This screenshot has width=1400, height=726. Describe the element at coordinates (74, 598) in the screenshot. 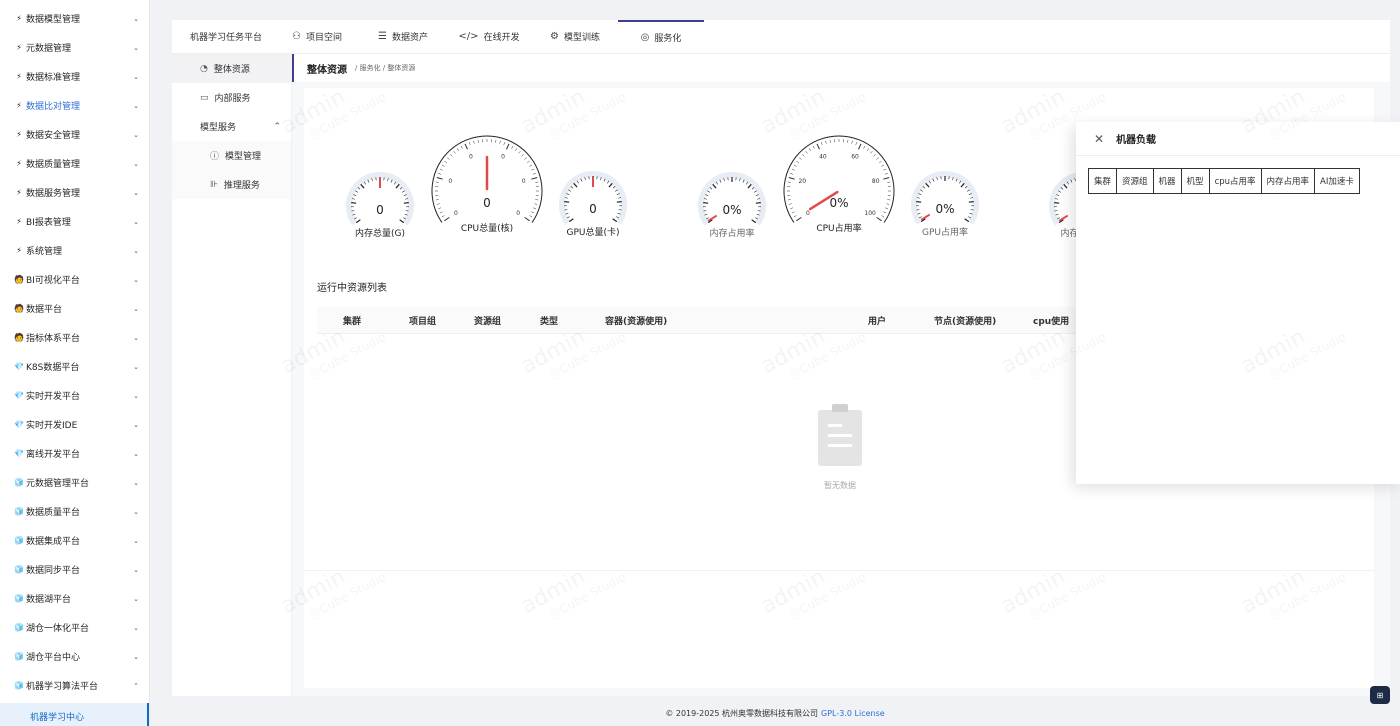

I see `sidebar-item: 🧊 数据湖平台 ⌄` at that location.